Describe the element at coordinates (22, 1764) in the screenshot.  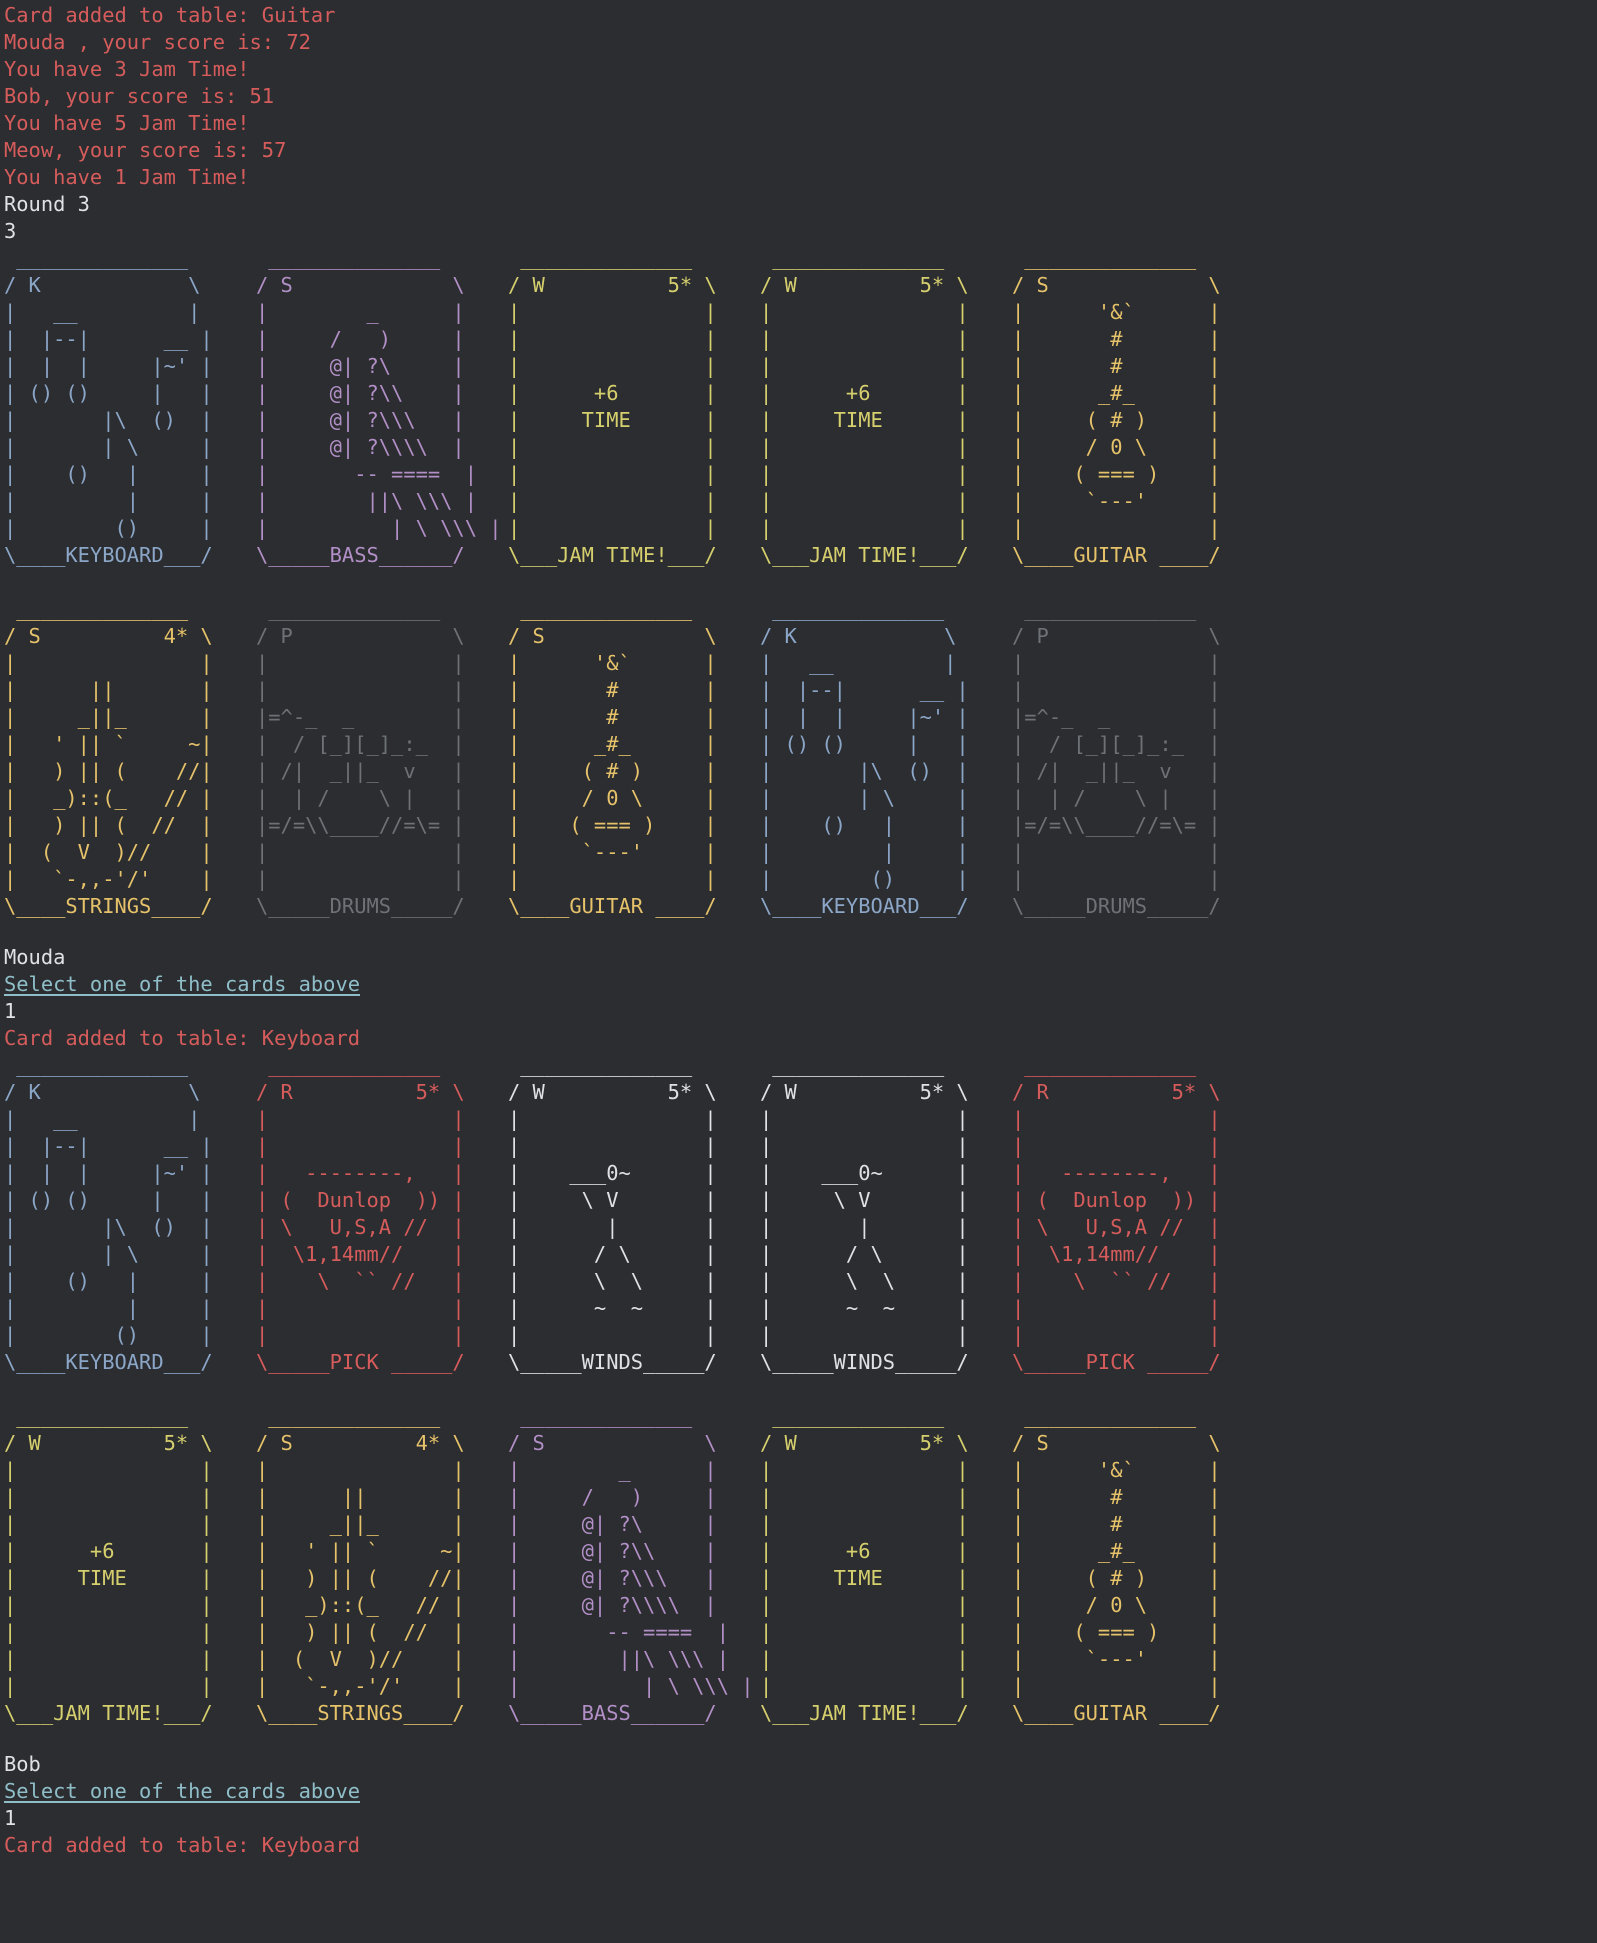
I see `player-name: Bob` at that location.